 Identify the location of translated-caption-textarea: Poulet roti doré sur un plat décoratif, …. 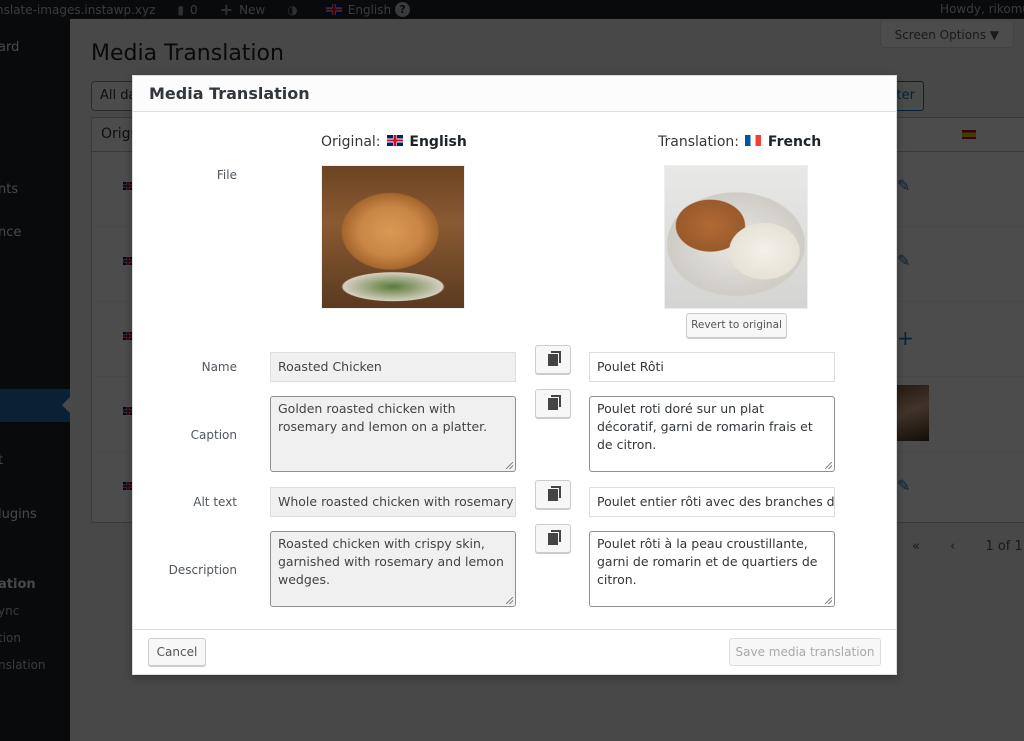
(712, 434).